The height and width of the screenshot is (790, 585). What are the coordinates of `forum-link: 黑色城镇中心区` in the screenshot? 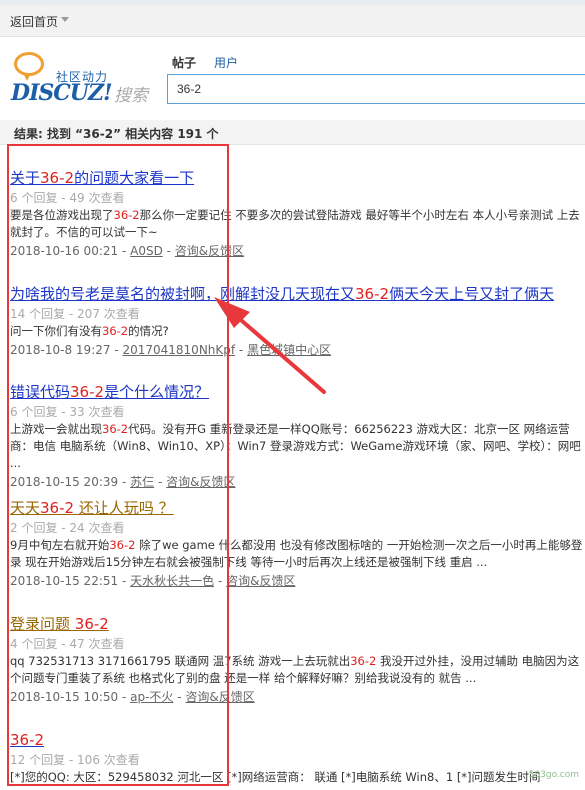 It's located at (289, 350).